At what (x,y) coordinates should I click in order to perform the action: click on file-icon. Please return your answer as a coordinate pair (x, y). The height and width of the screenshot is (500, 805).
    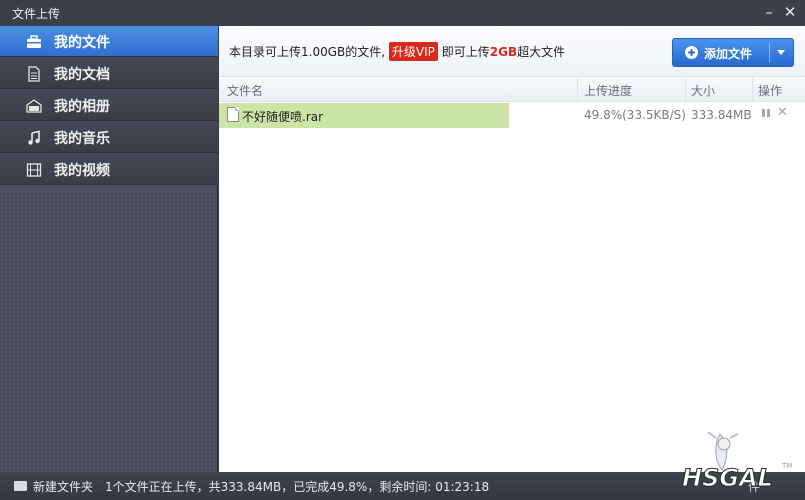
    Looking at the image, I should click on (233, 114).